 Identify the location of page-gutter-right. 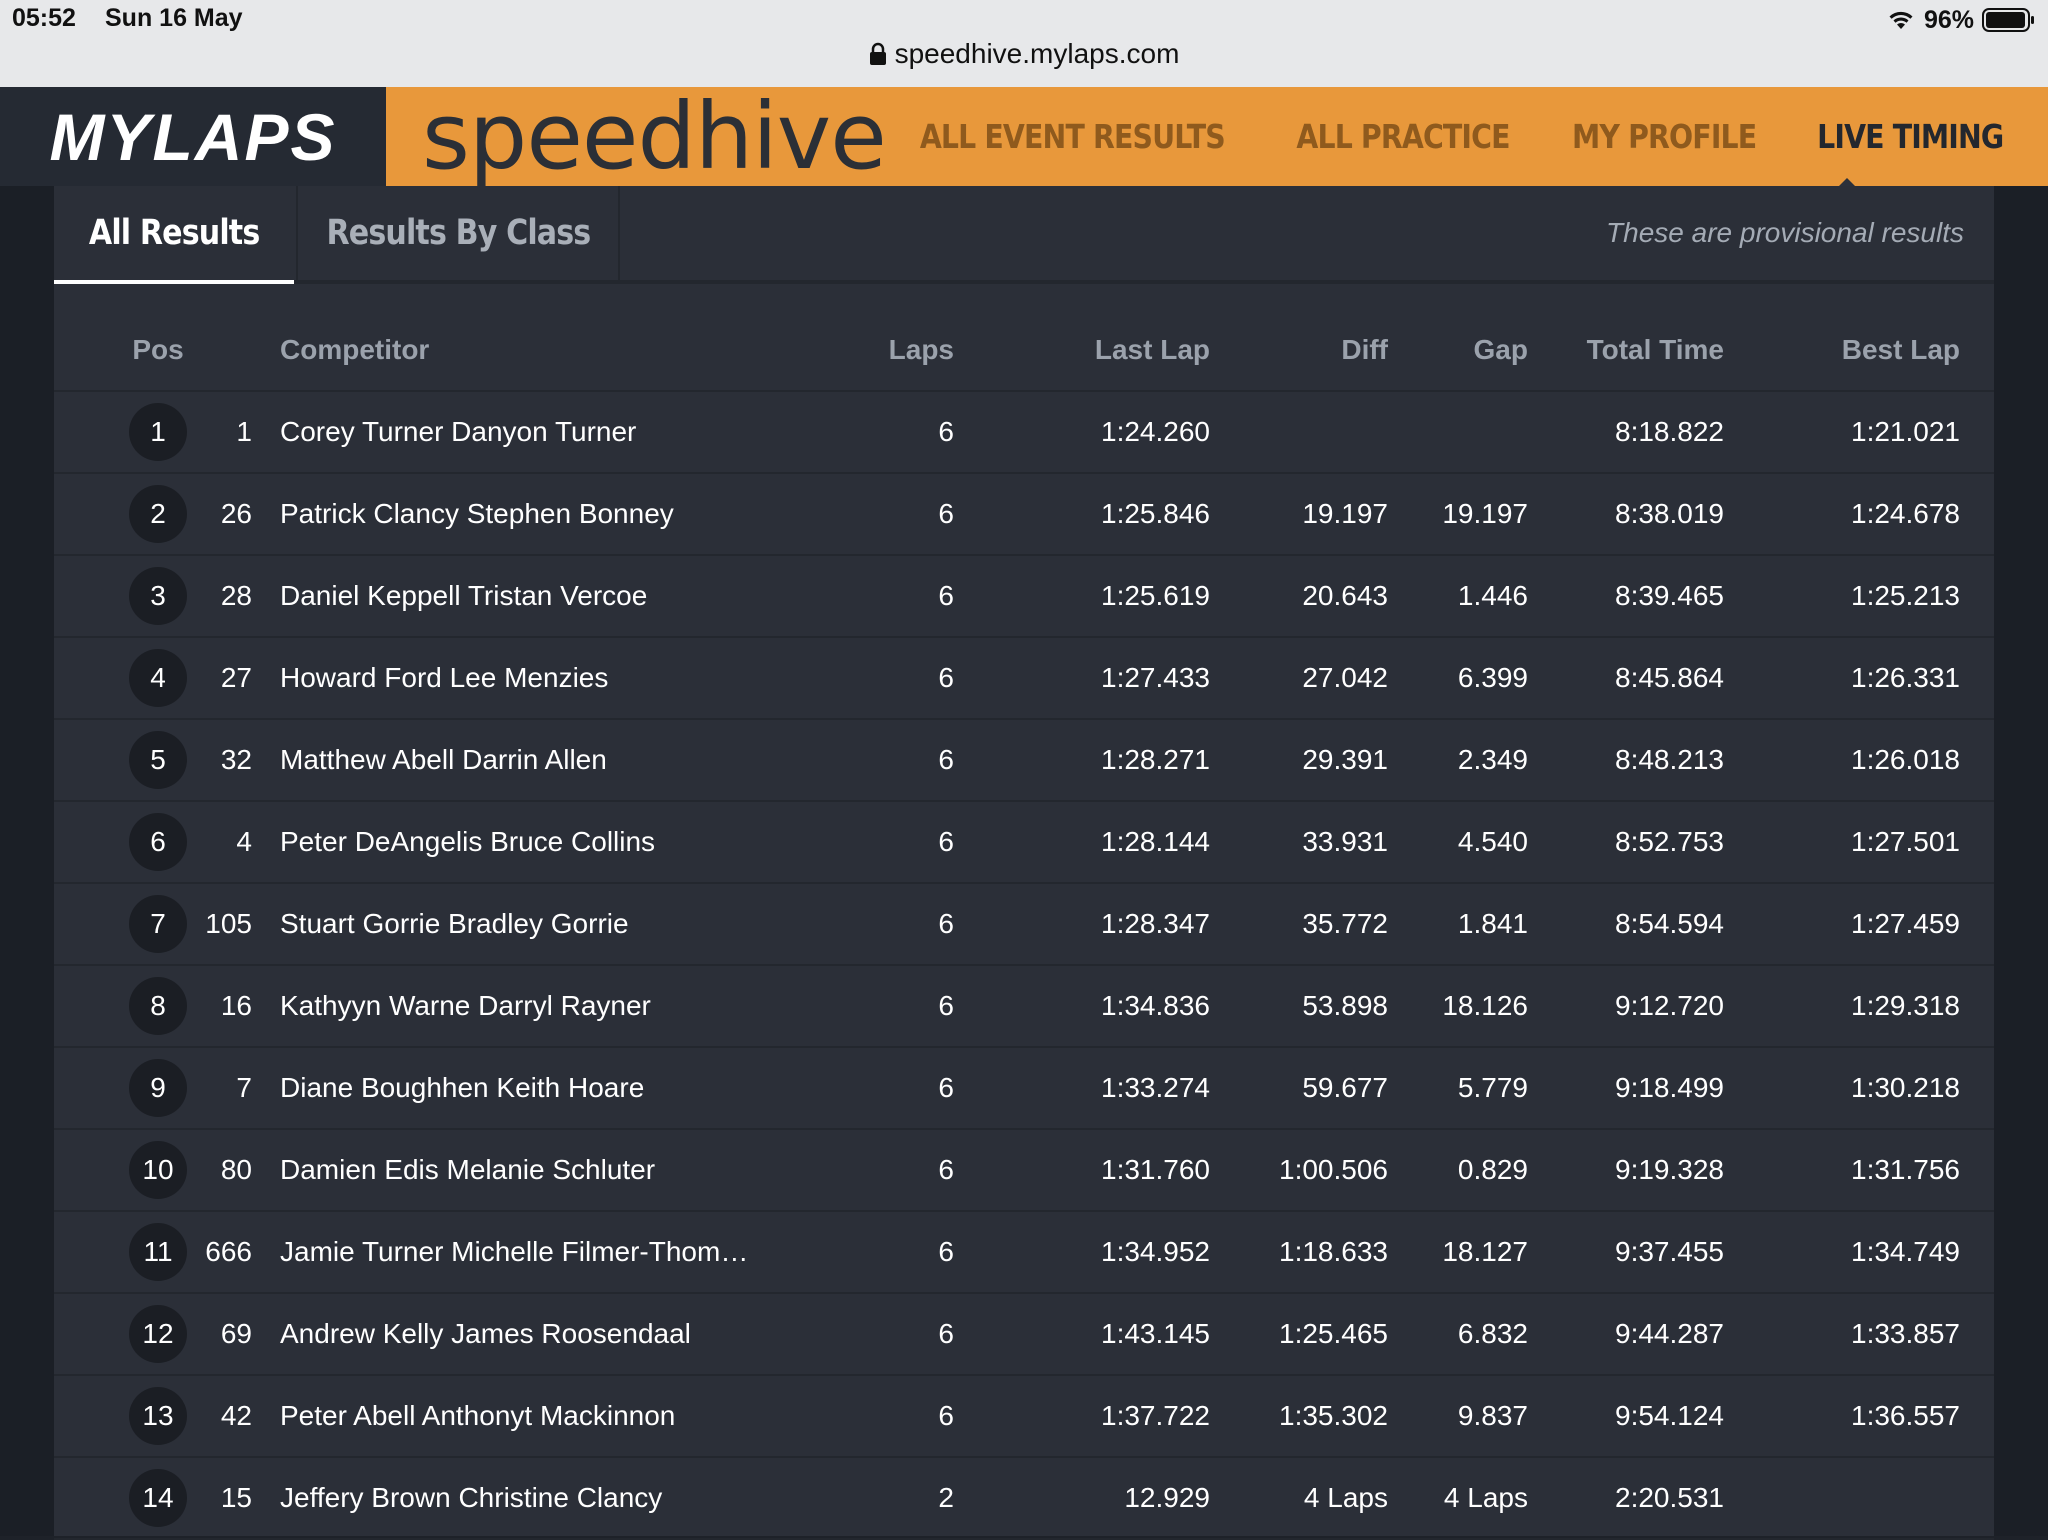
(2021, 861).